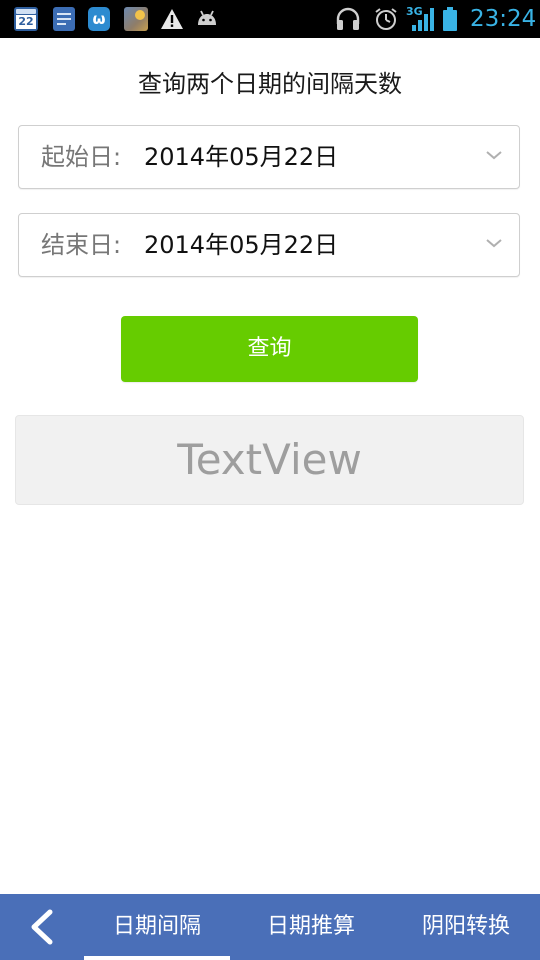 This screenshot has height=960, width=540. Describe the element at coordinates (157, 927) in the screenshot. I see `tab-date-interval: 日期间隔` at that location.